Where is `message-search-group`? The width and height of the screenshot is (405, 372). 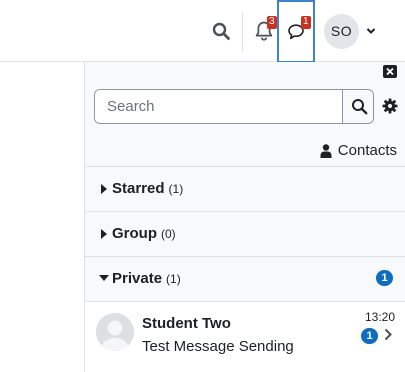 message-search-group is located at coordinates (234, 106).